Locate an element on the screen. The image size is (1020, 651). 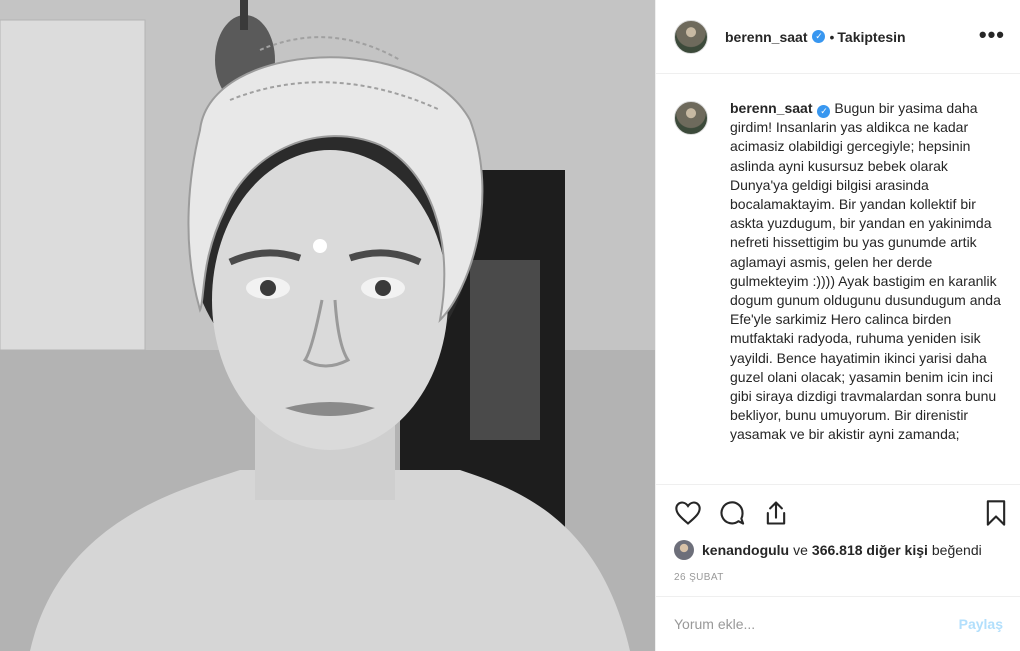
bookmark-icon is located at coordinates (996, 513).